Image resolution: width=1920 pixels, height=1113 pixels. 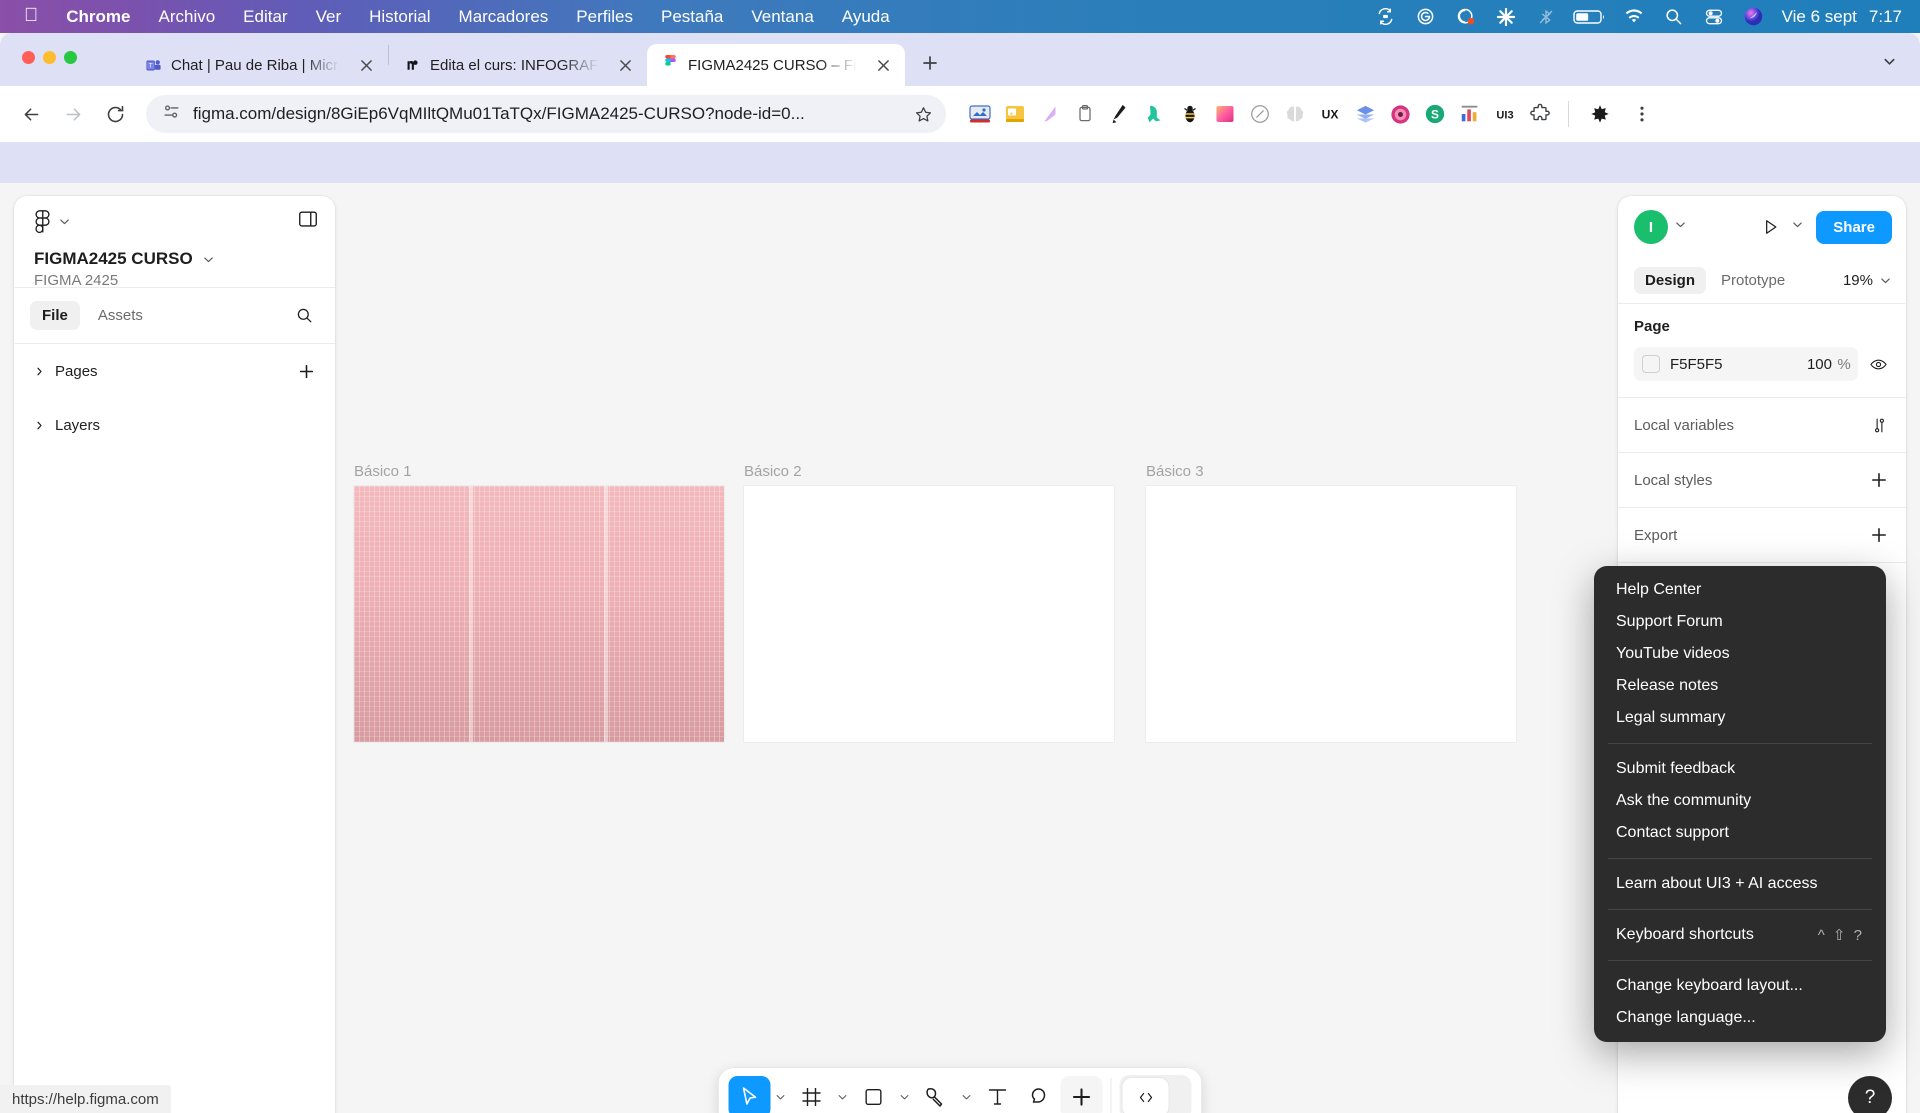 I want to click on menu-chrome: Chrome, so click(x=98, y=17).